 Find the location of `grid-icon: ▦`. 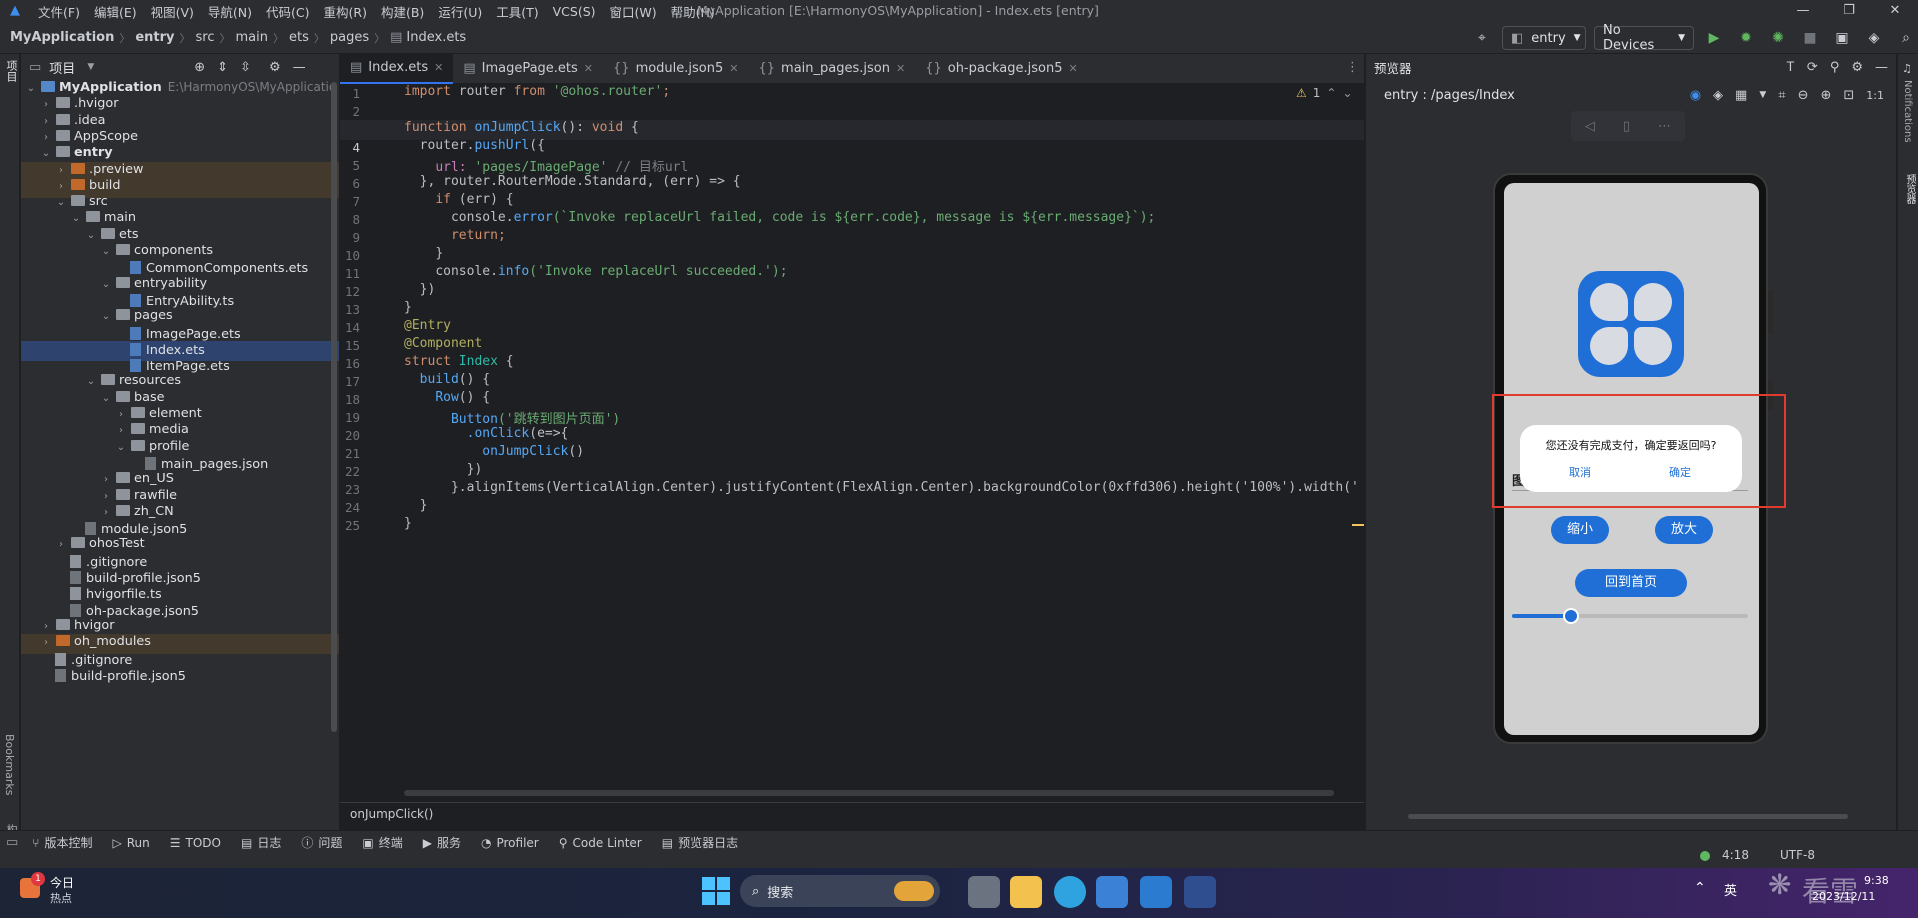

grid-icon: ▦ is located at coordinates (1741, 95).